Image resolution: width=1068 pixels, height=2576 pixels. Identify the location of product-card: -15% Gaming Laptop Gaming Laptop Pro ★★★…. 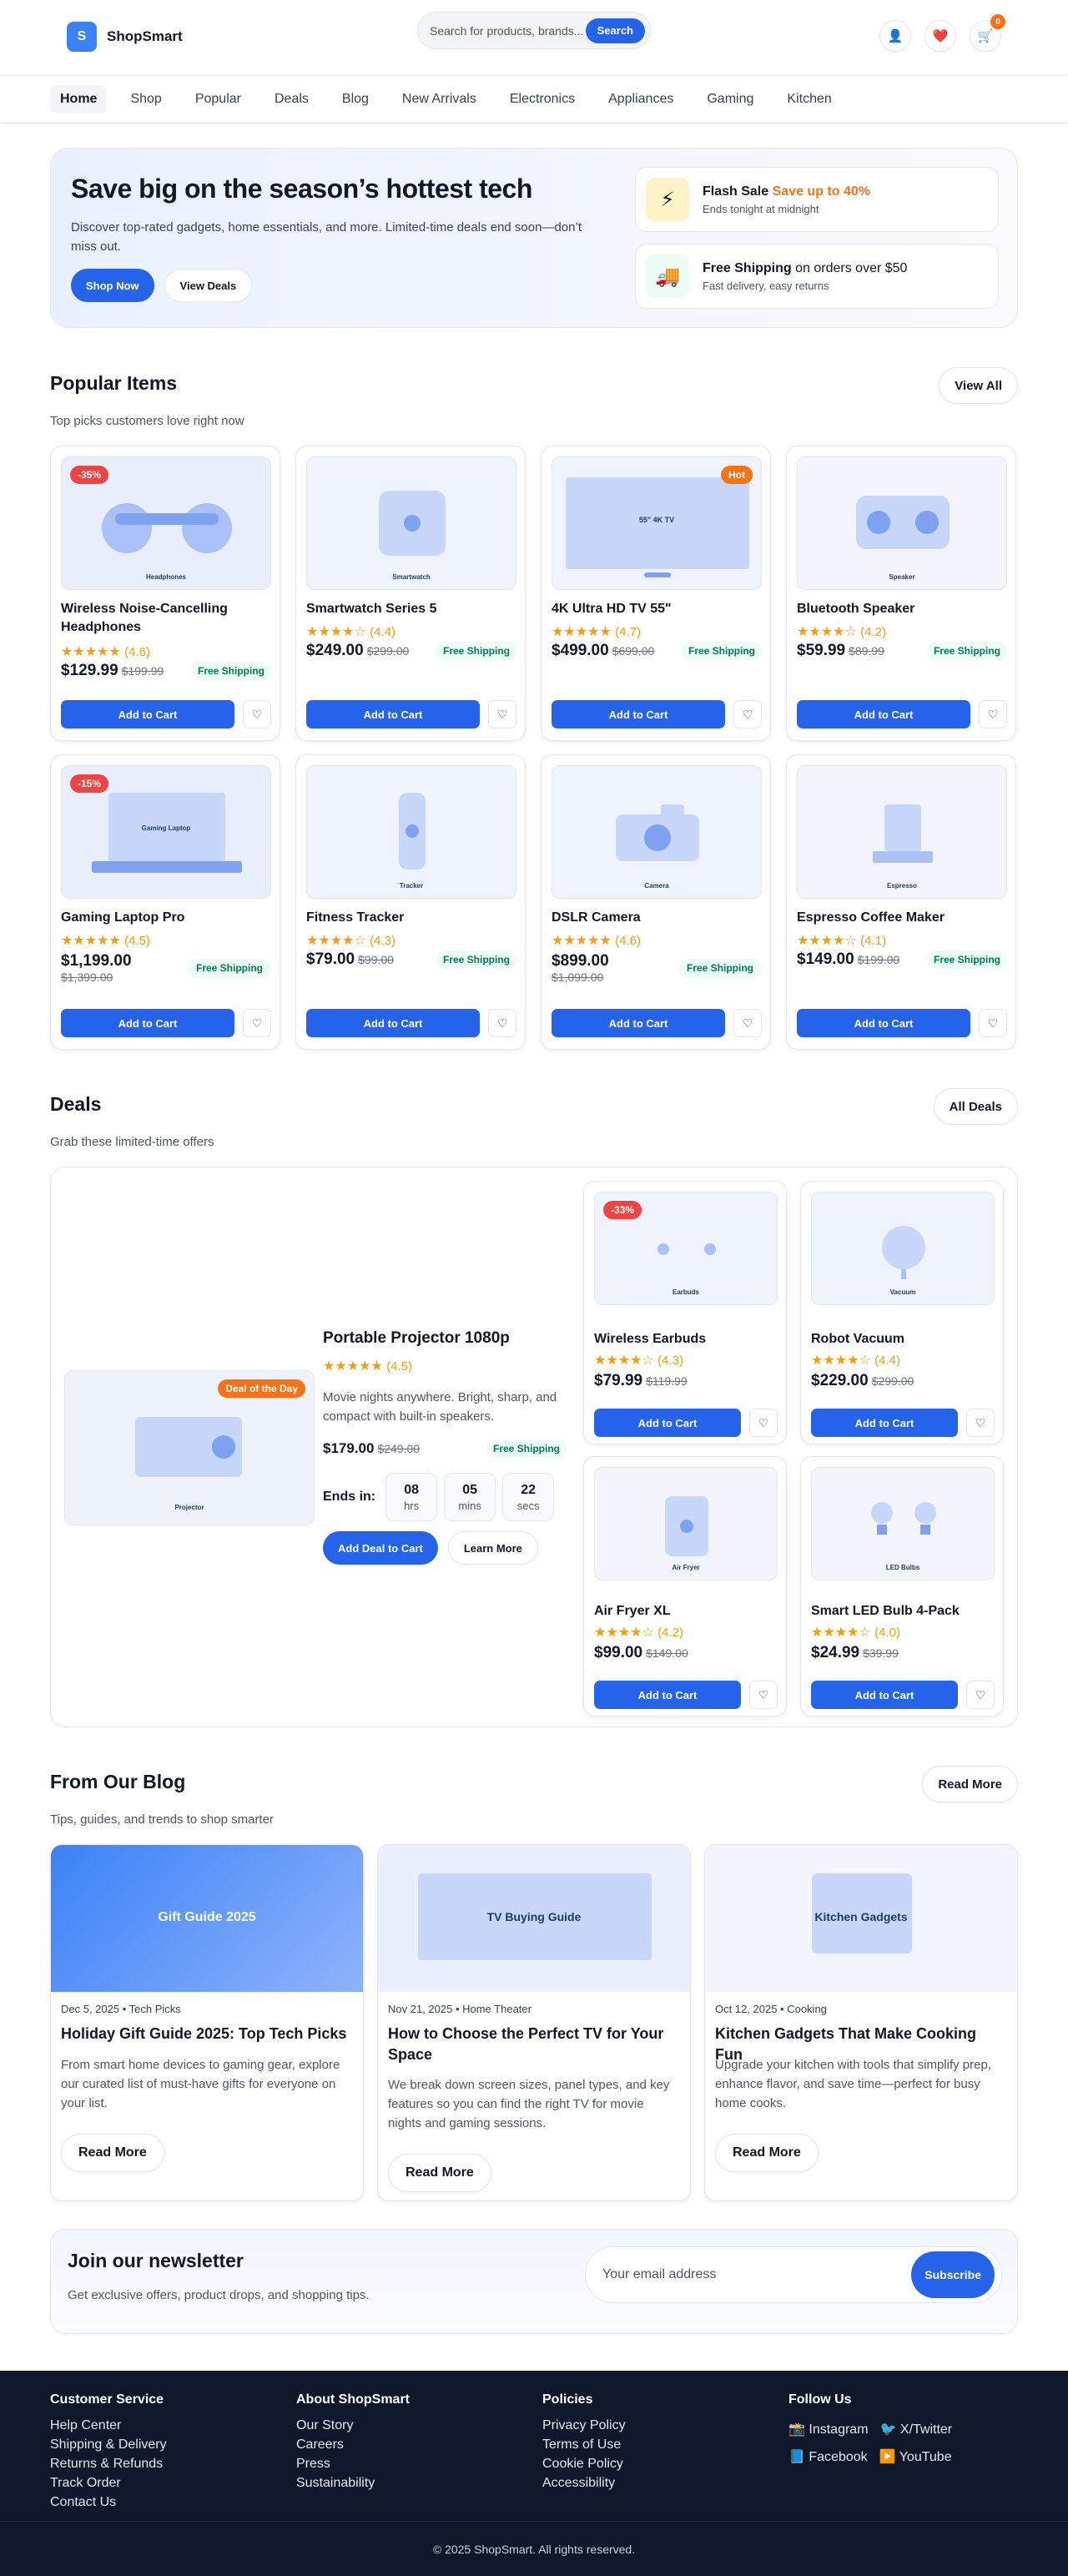
(165, 902).